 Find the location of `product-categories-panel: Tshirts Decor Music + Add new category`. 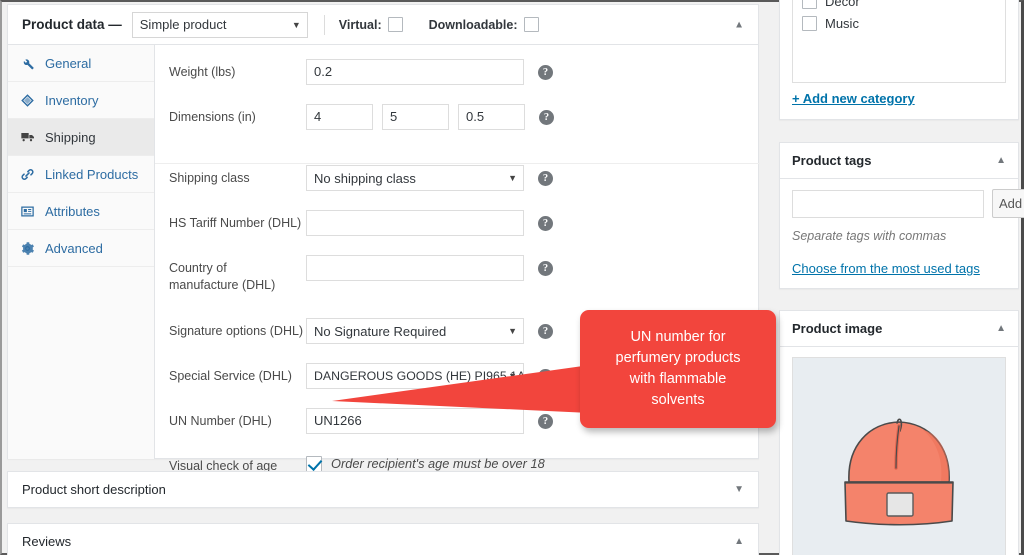

product-categories-panel: Tshirts Decor Music + Add new category is located at coordinates (899, 60).